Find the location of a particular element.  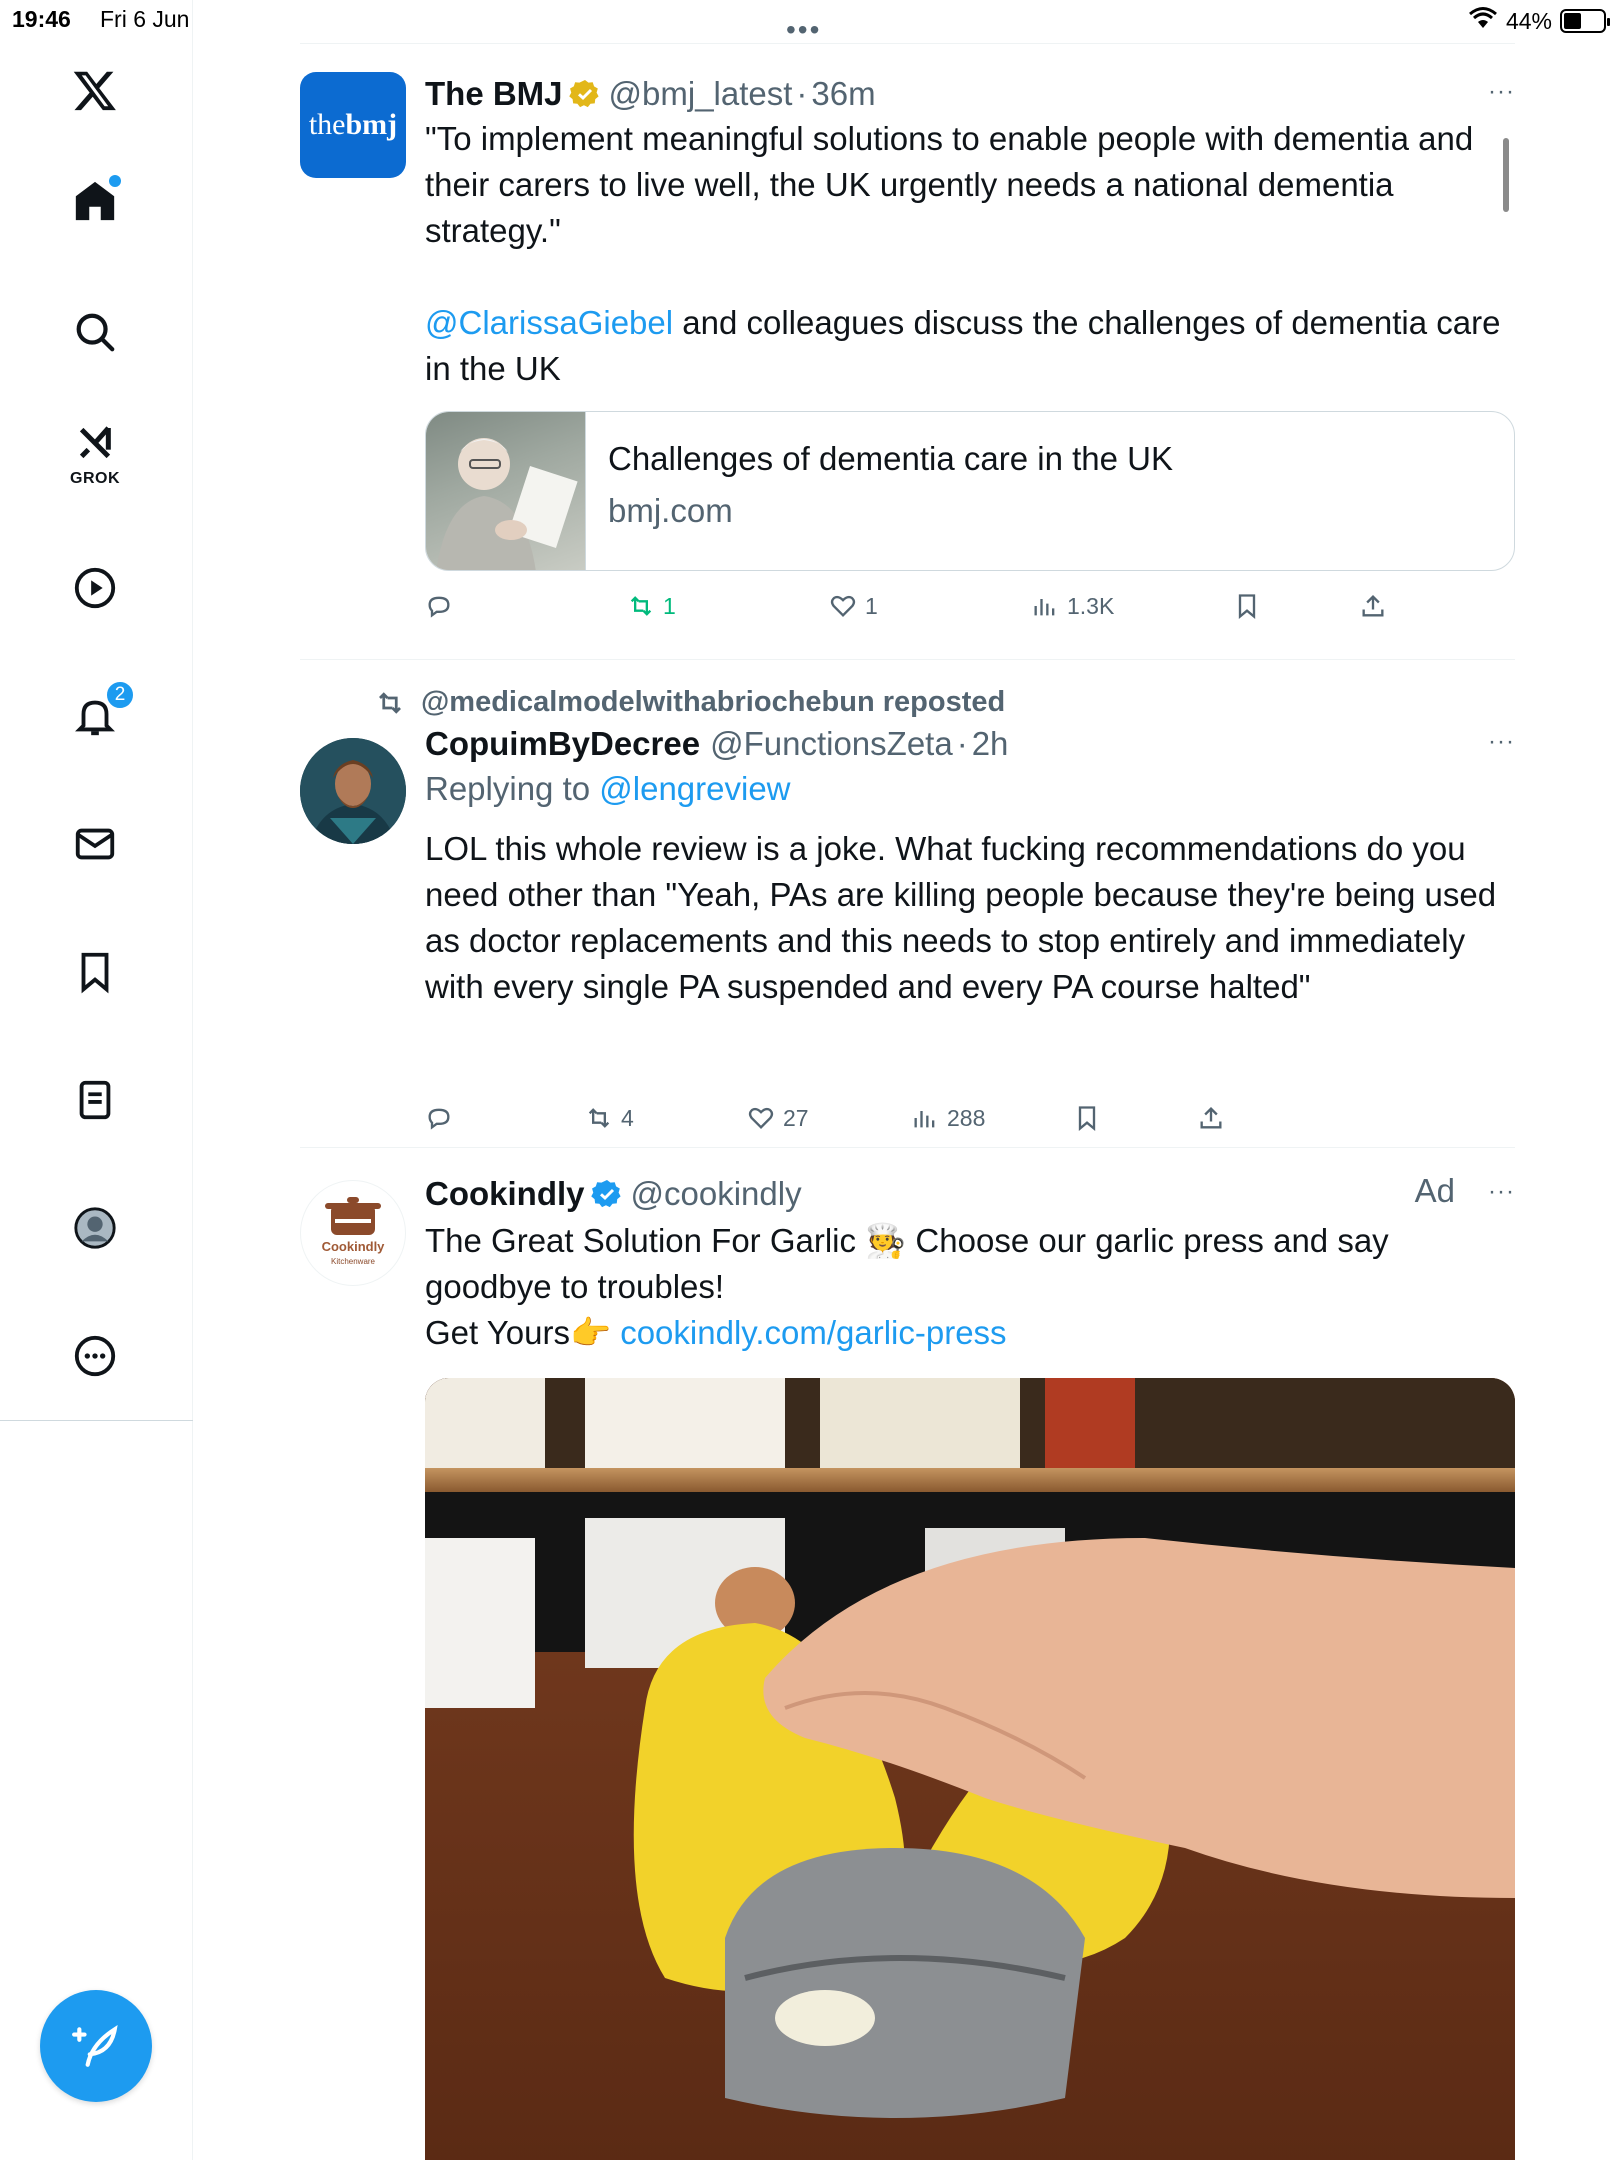

views-button: 1.3K is located at coordinates (1072, 606).